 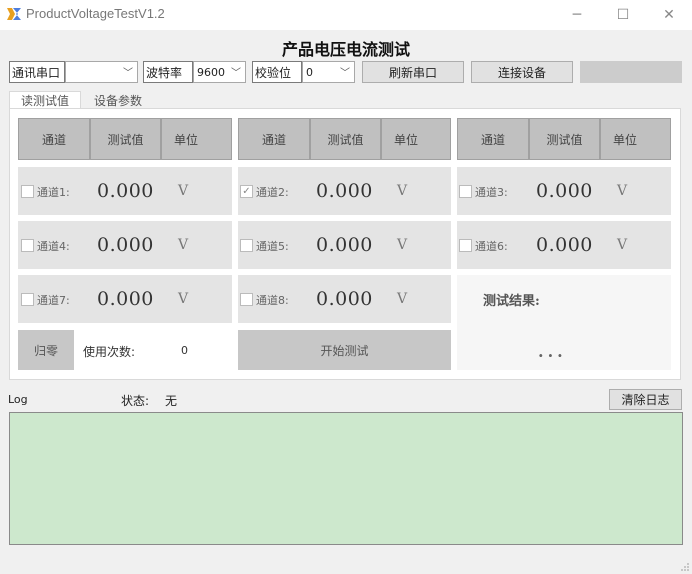 I want to click on parity-select-value: 0, so click(x=309, y=72).